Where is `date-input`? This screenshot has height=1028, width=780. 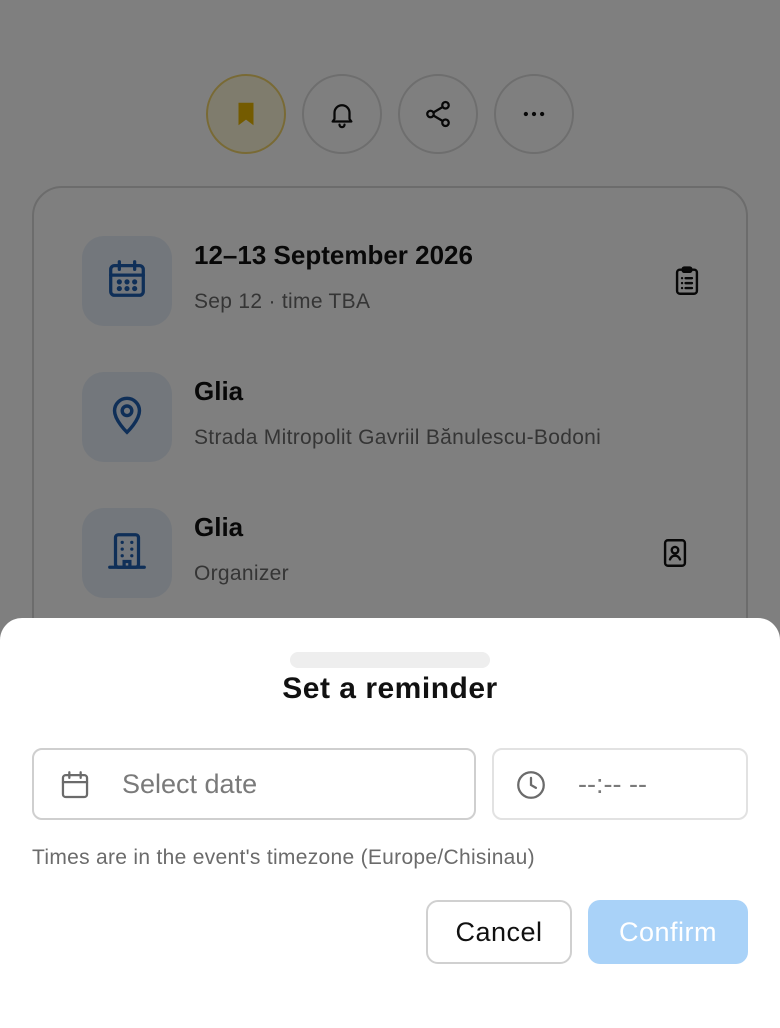 date-input is located at coordinates (287, 784).